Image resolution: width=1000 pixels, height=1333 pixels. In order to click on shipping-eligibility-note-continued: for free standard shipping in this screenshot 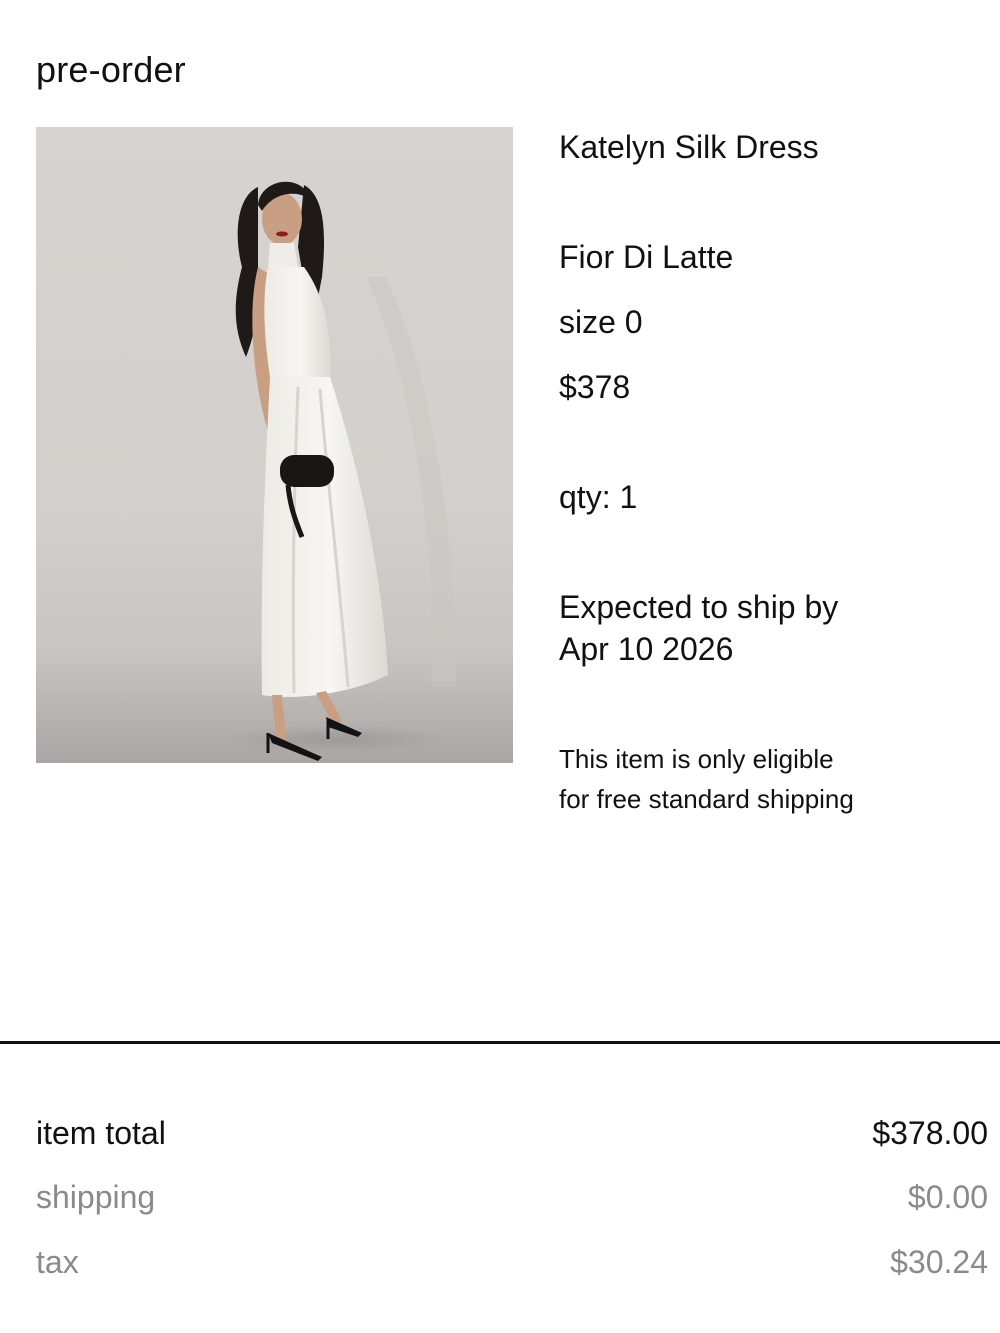, I will do `click(706, 799)`.